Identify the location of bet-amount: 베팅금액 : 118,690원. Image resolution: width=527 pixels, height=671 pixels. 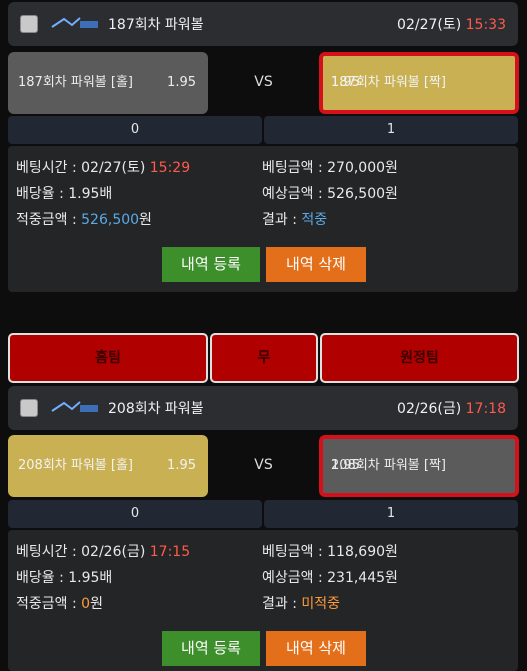
(330, 552).